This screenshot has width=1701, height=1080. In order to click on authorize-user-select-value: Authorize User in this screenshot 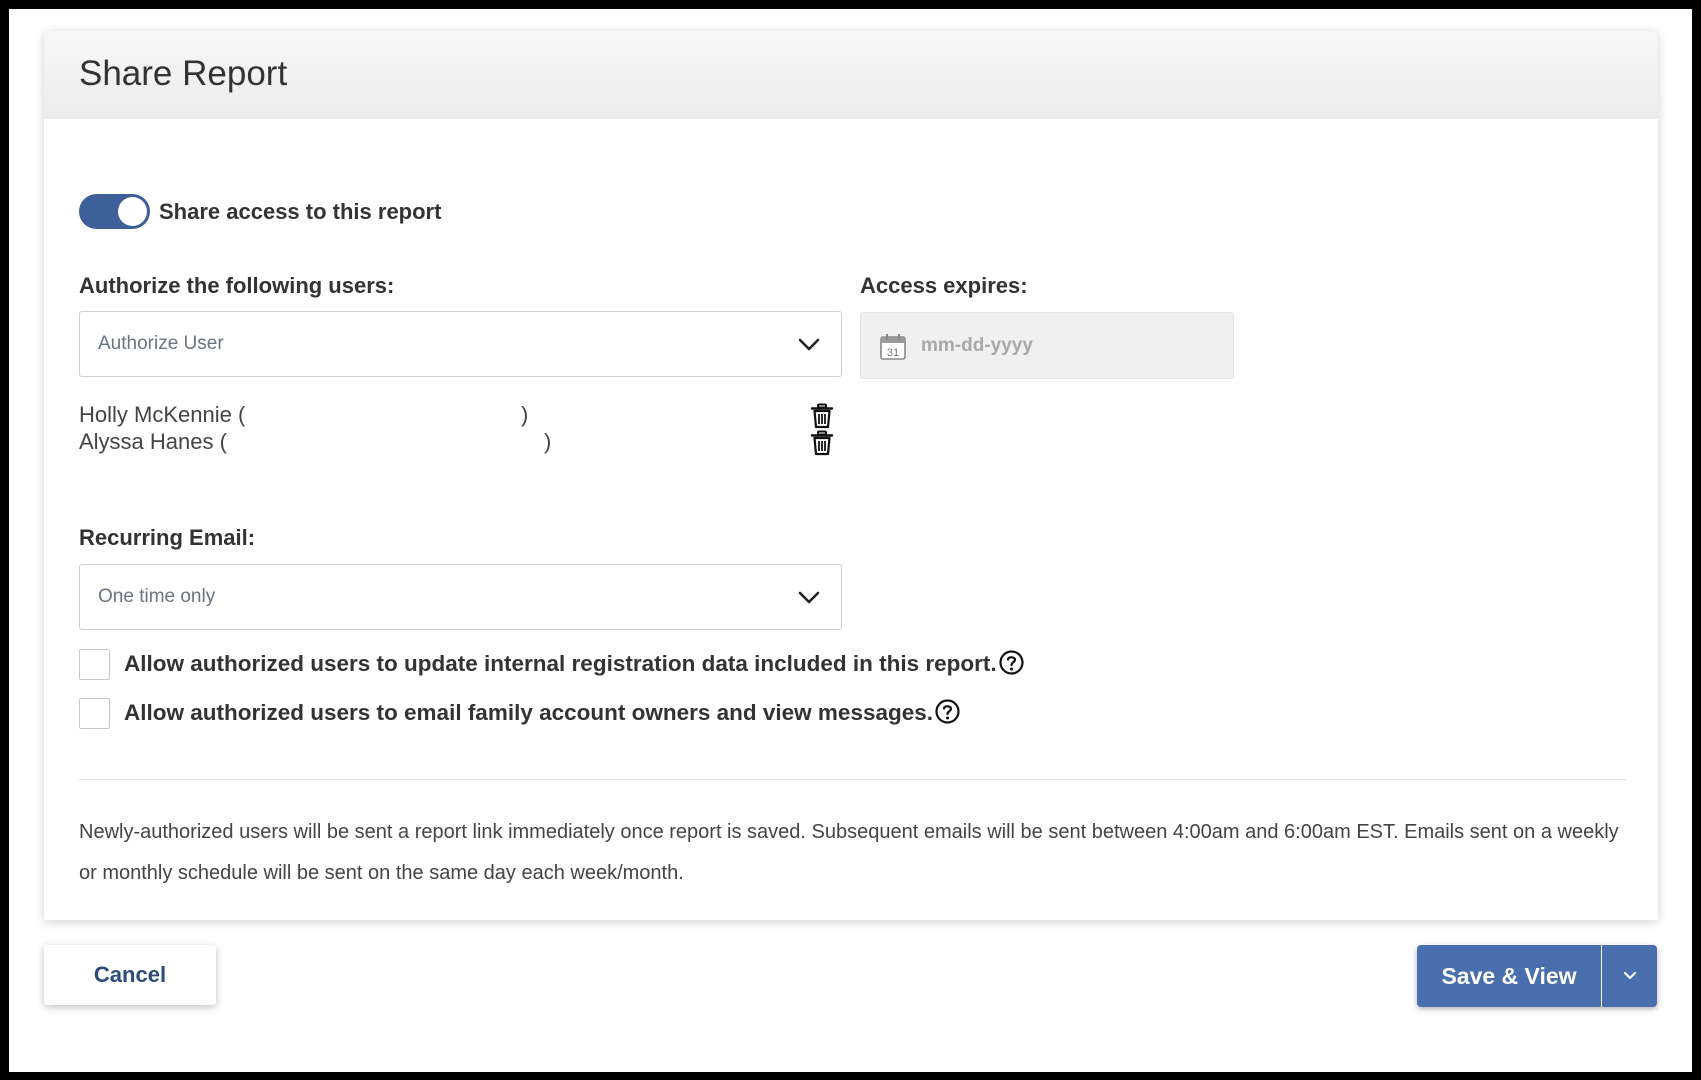, I will do `click(161, 343)`.